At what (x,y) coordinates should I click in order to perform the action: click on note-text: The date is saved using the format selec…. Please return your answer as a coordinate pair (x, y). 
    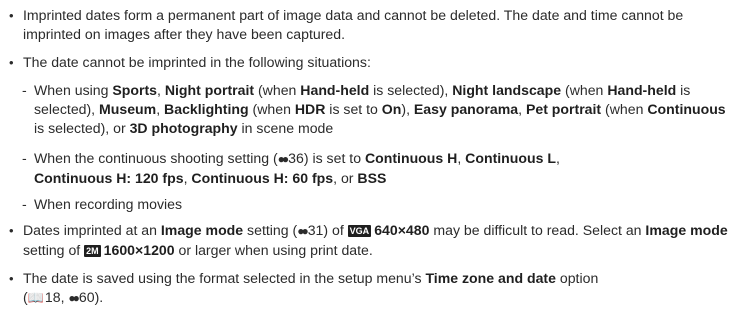
    Looking at the image, I should click on (378, 288).